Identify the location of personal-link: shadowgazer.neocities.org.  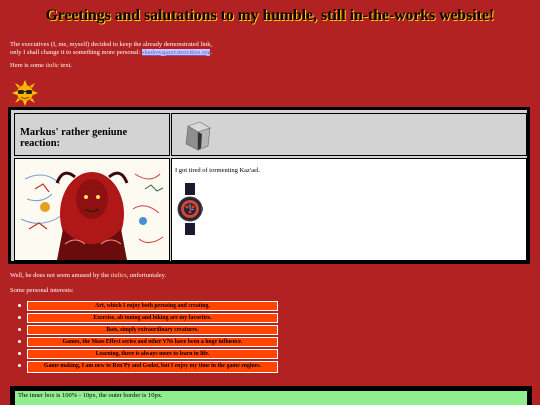
(176, 52).